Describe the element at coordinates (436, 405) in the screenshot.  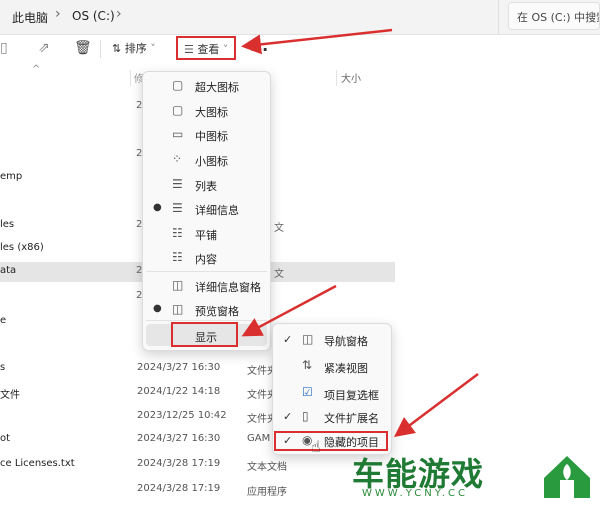
I see `arrow-to-hidden-items` at that location.